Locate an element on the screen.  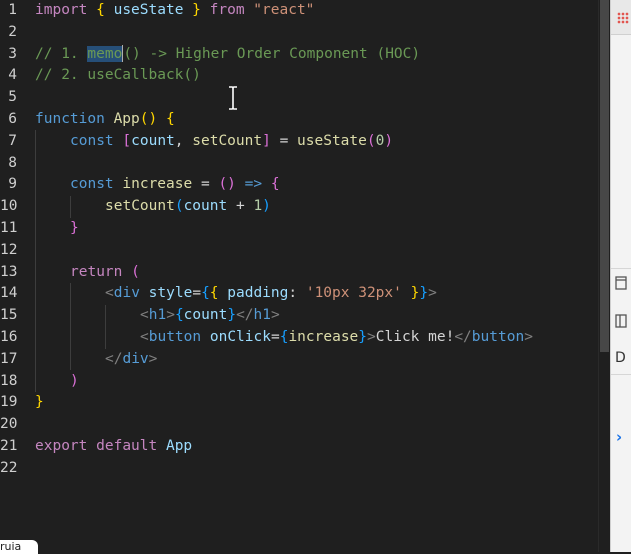
line-number: 4 is located at coordinates (12, 75).